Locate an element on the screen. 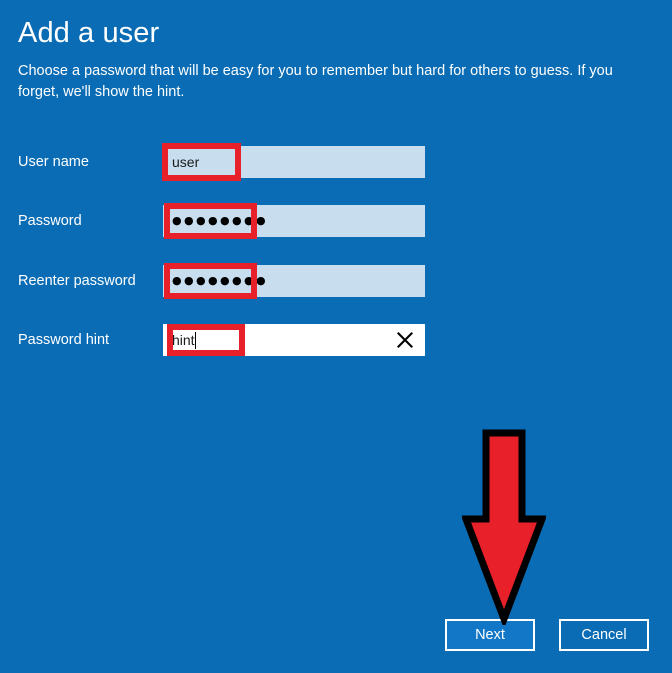  password-hint-label: Password hint is located at coordinates (64, 340).